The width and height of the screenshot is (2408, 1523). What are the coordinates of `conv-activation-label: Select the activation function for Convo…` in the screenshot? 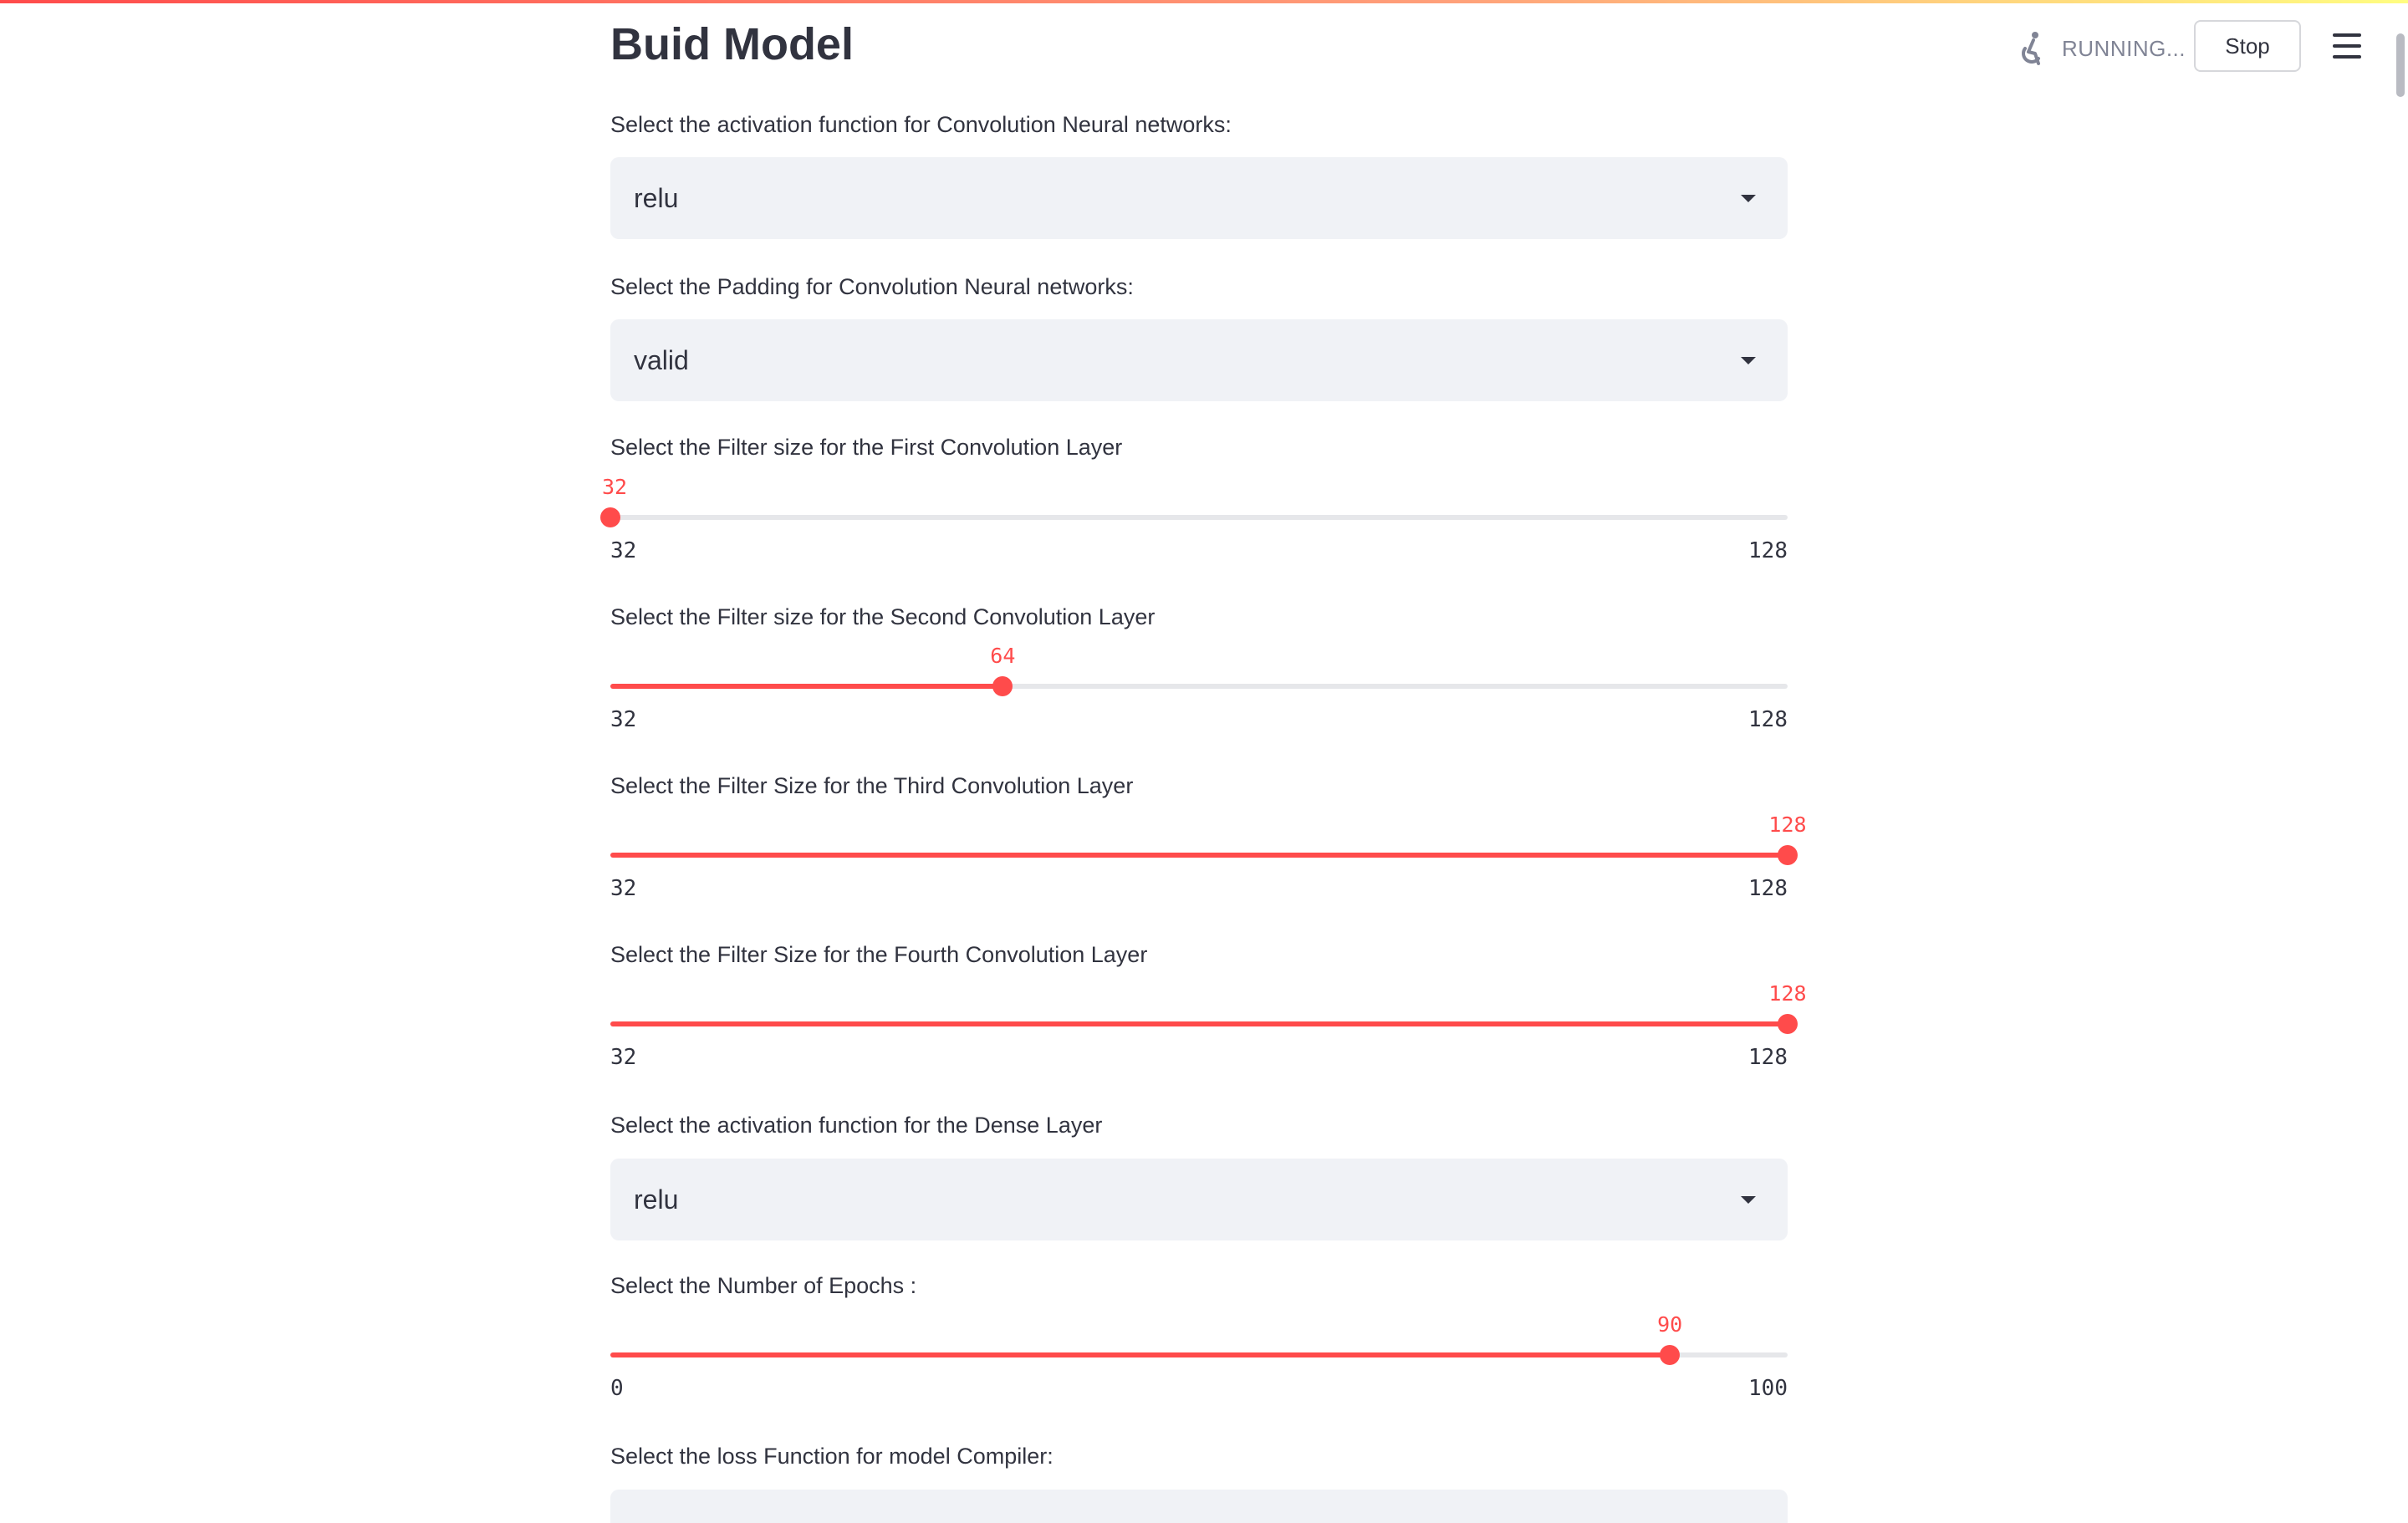 It's located at (921, 125).